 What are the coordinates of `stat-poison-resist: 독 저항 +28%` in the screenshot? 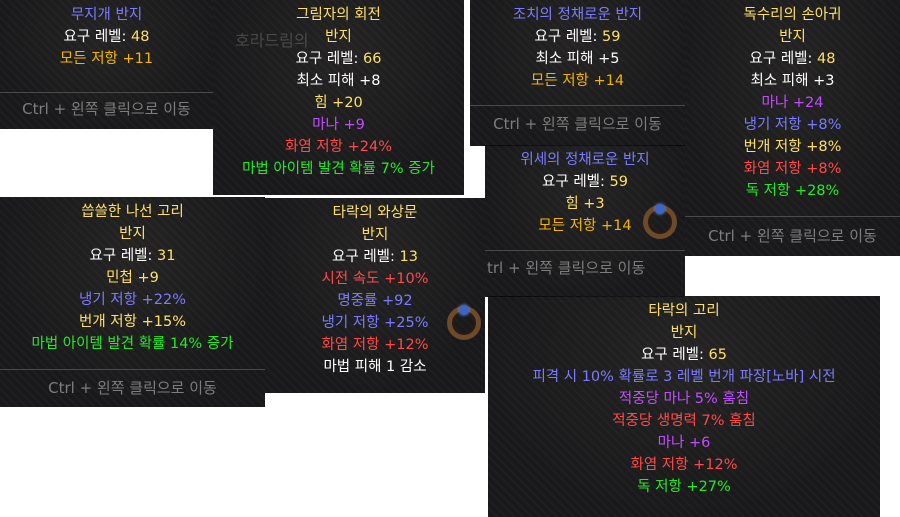 It's located at (792, 191).